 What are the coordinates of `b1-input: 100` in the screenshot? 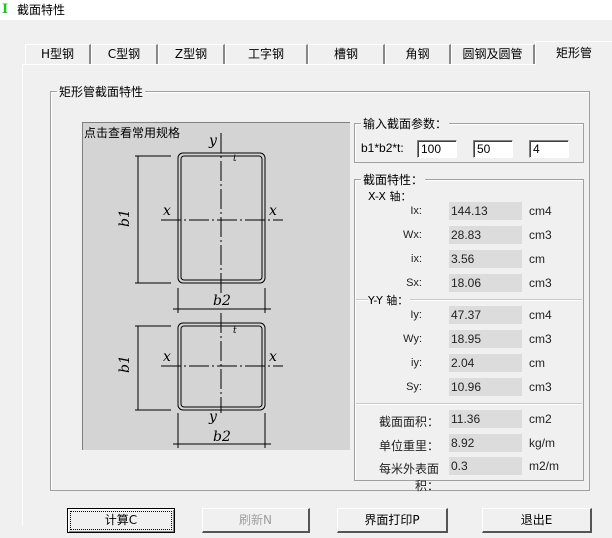 It's located at (437, 149).